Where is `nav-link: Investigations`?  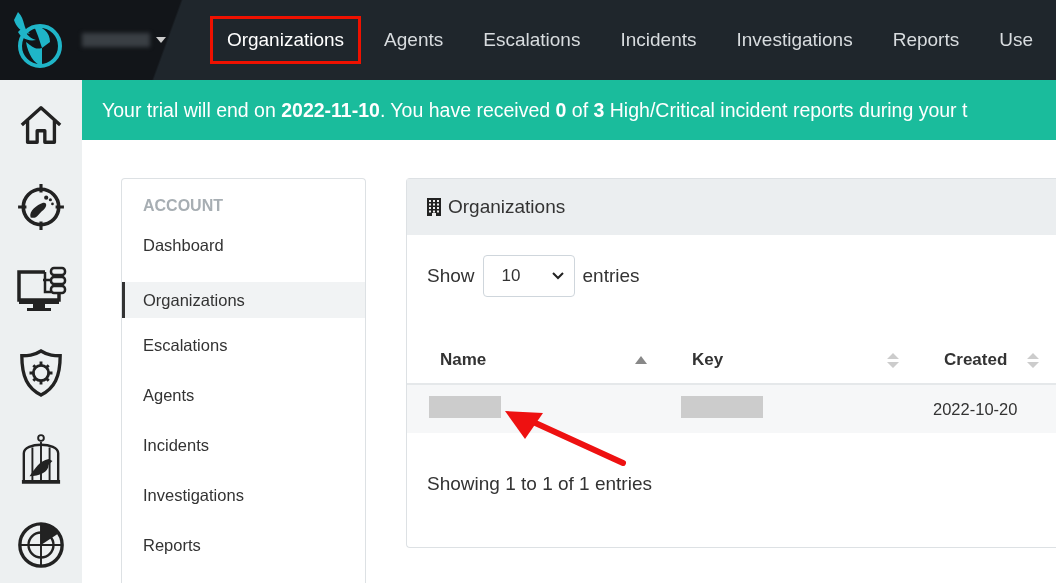 nav-link: Investigations is located at coordinates (794, 40).